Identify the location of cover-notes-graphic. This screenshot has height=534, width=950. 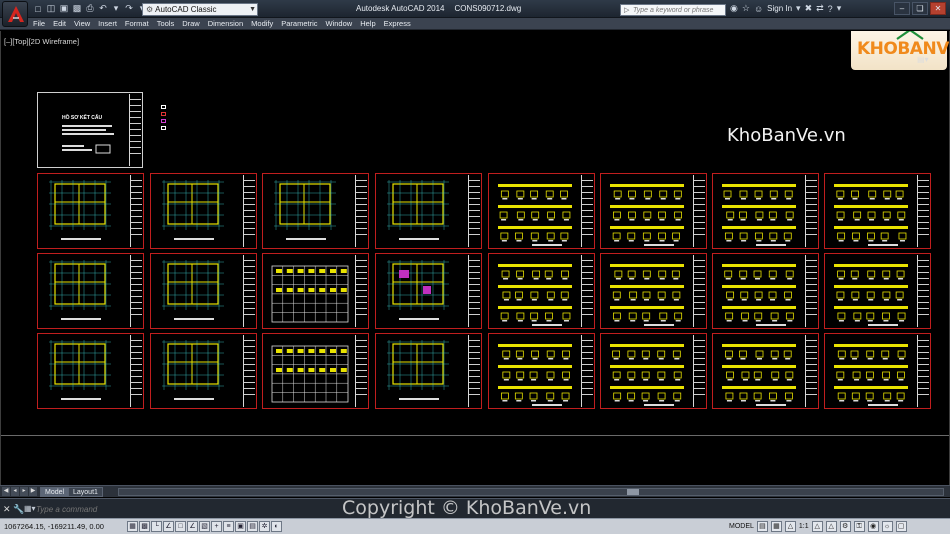
(88, 139).